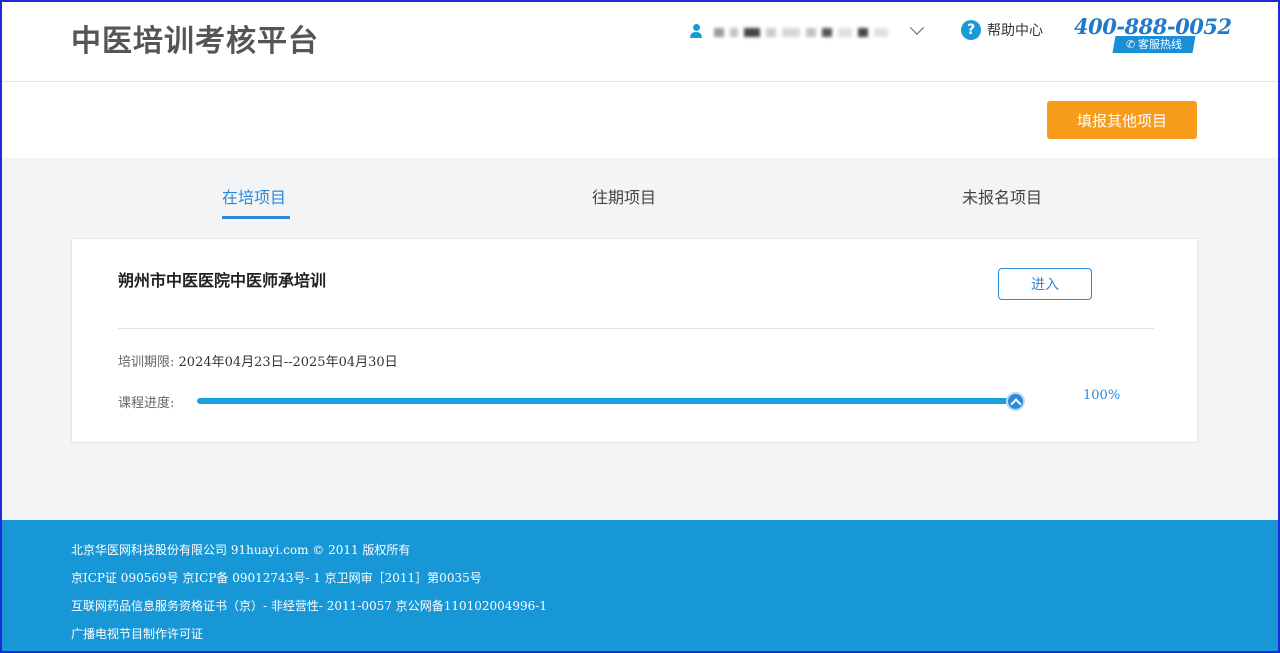 Image resolution: width=1280 pixels, height=653 pixels. I want to click on footer-copyright: 北京华医网科技股份有限公司 91huayi.com © 2011 版权所有, so click(241, 550).